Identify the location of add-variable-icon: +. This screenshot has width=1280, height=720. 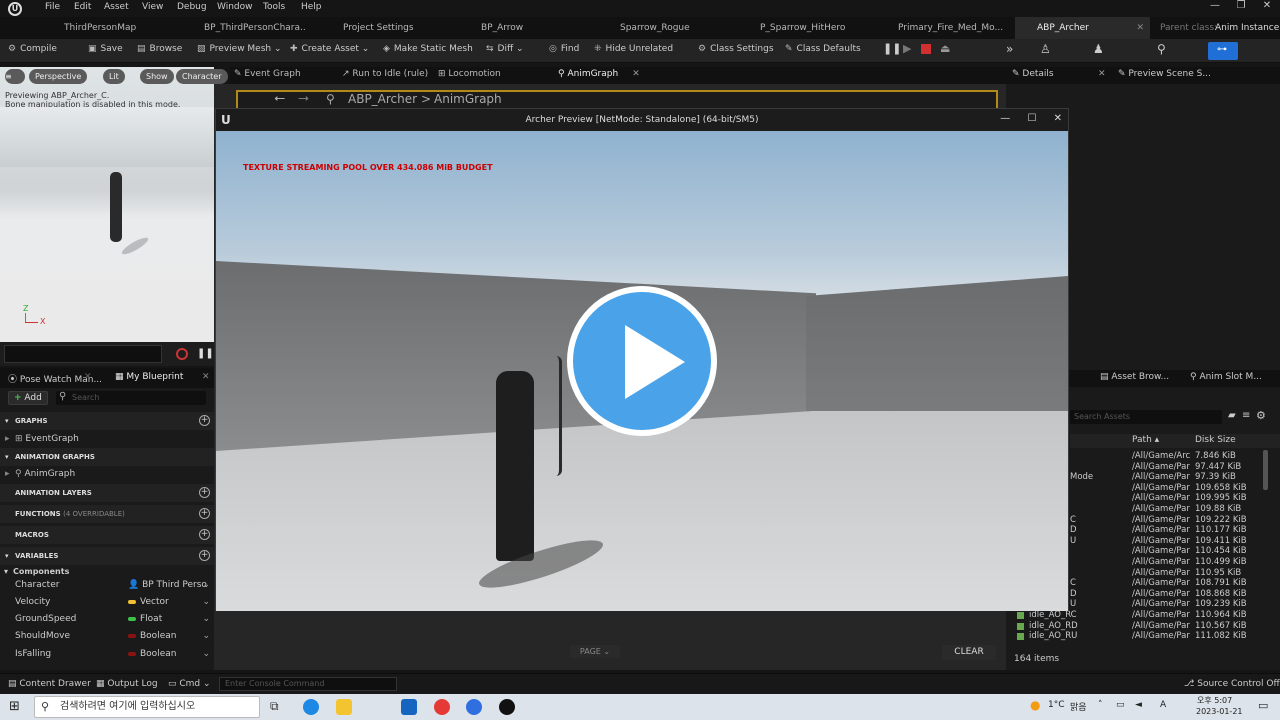
(204, 555).